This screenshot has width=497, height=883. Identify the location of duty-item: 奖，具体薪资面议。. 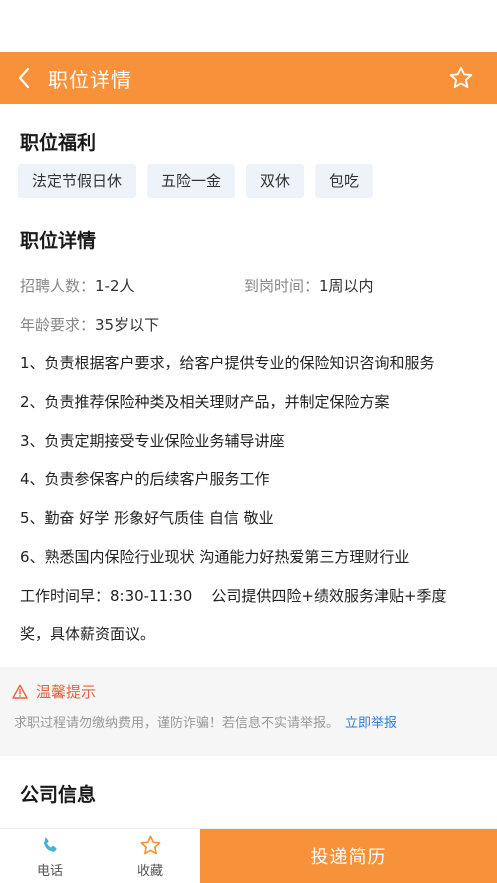
(88, 634).